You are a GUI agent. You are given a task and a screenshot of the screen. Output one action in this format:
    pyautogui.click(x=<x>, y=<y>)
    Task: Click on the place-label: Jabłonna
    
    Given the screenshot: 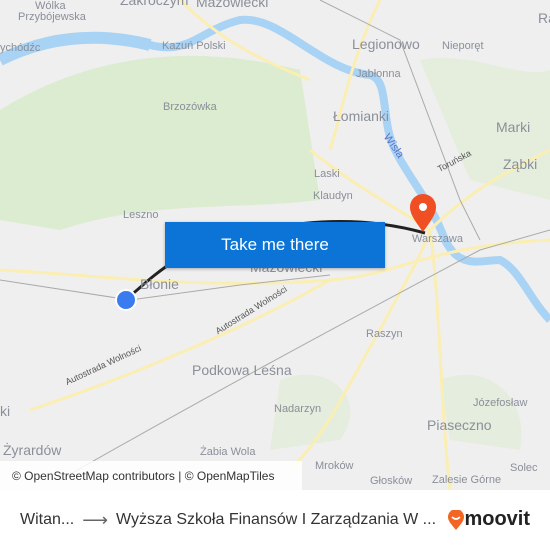 What is the action you would take?
    pyautogui.click(x=378, y=74)
    